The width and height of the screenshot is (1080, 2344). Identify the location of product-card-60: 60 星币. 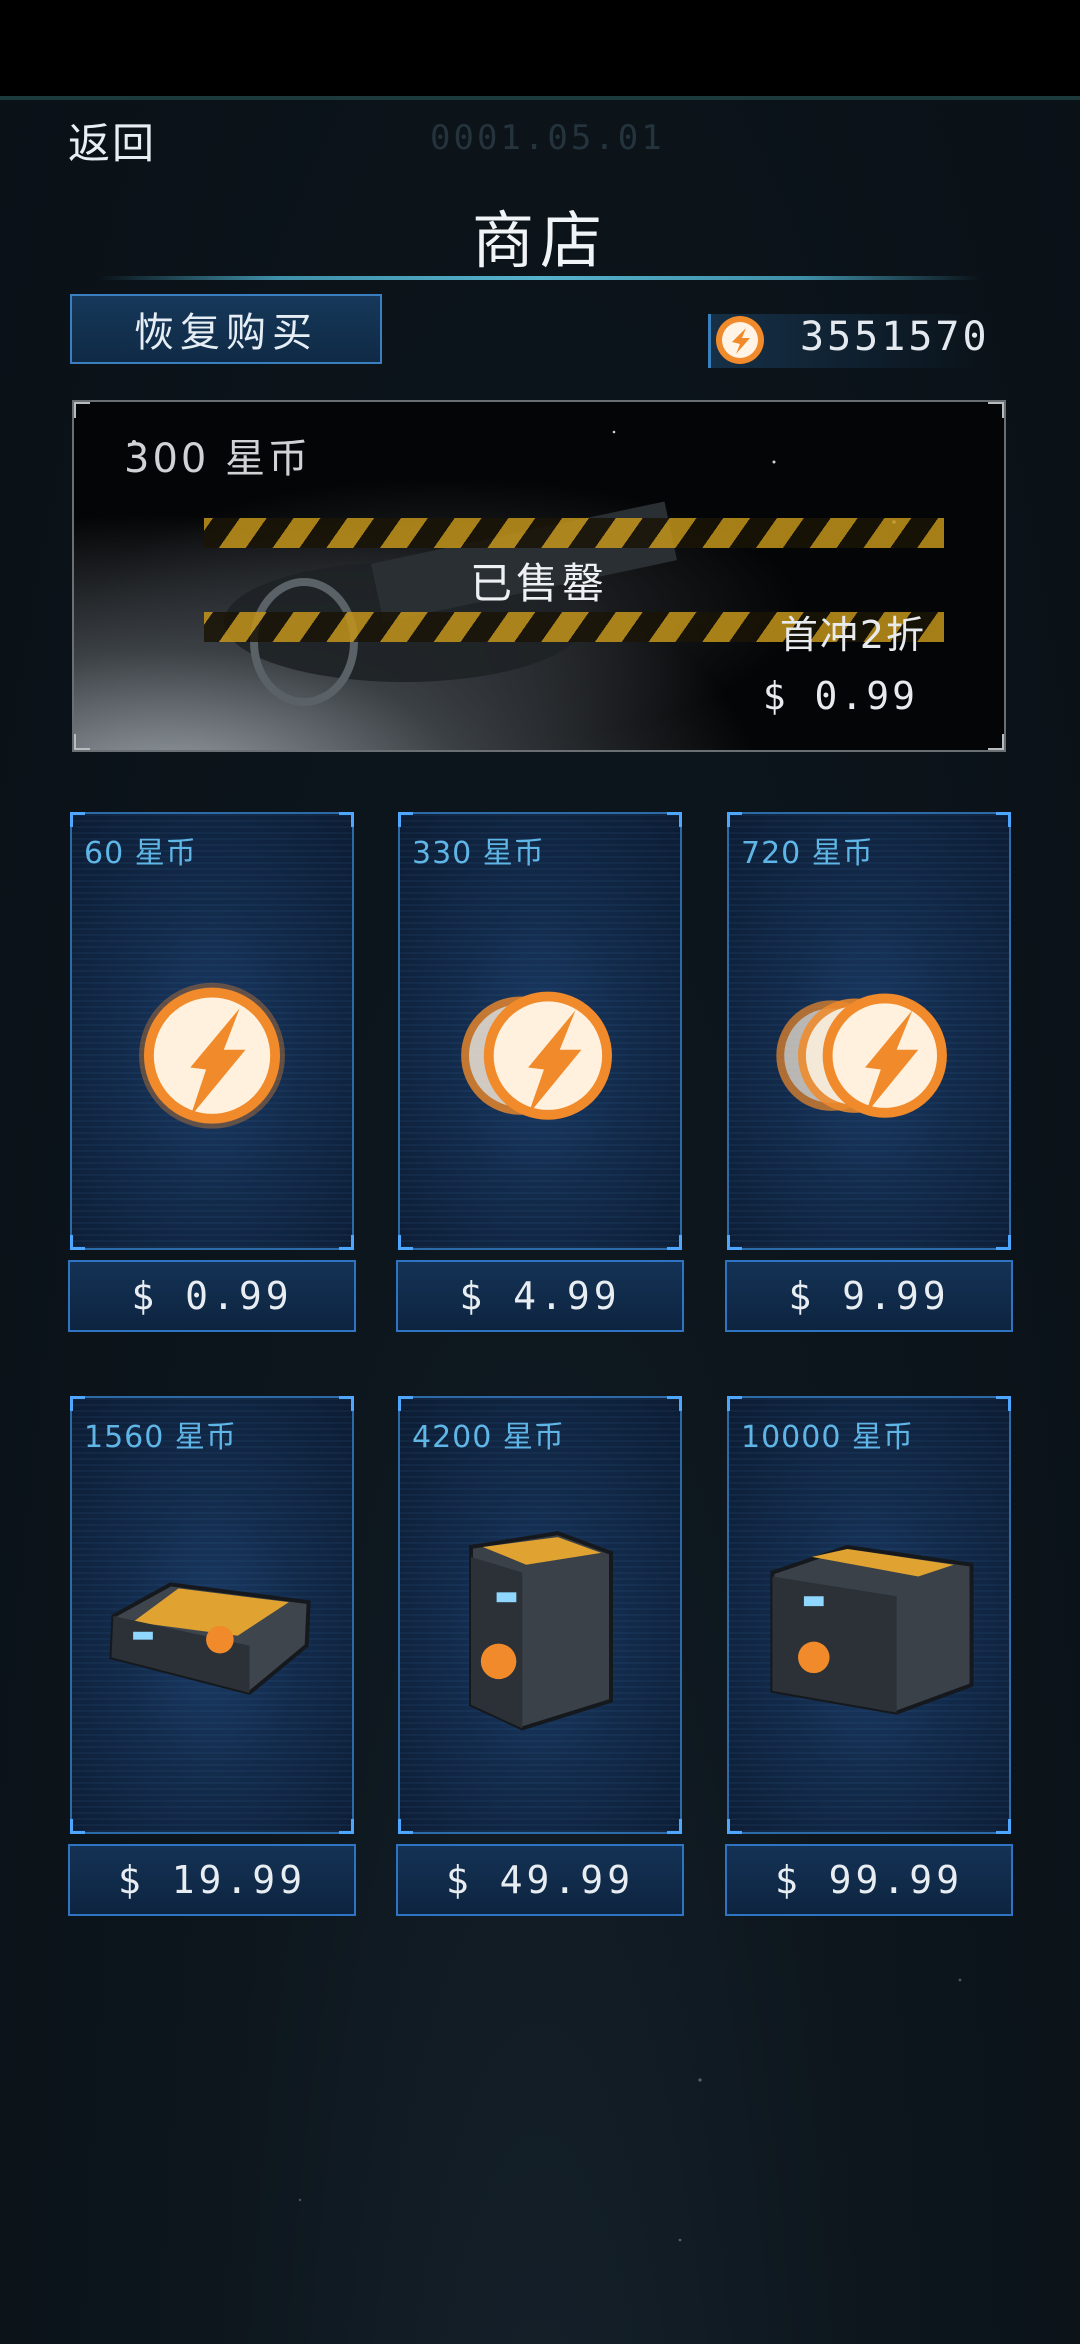
(212, 1031).